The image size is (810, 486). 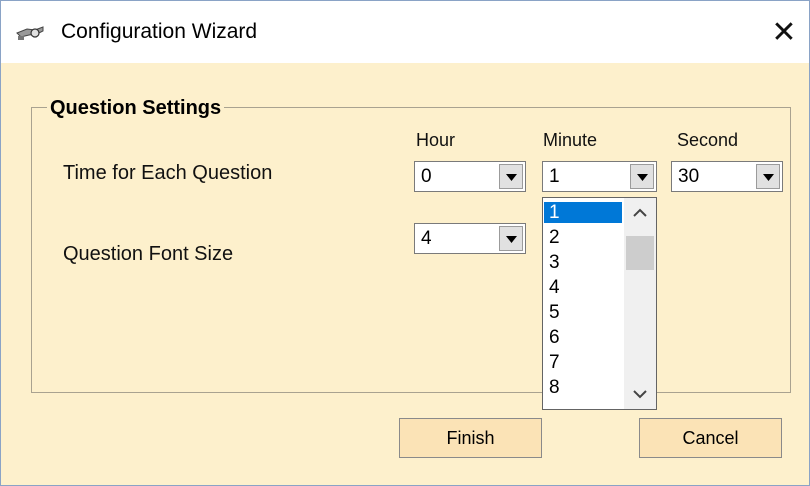 What do you see at coordinates (710, 438) in the screenshot?
I see `cancel-button: Cancel` at bounding box center [710, 438].